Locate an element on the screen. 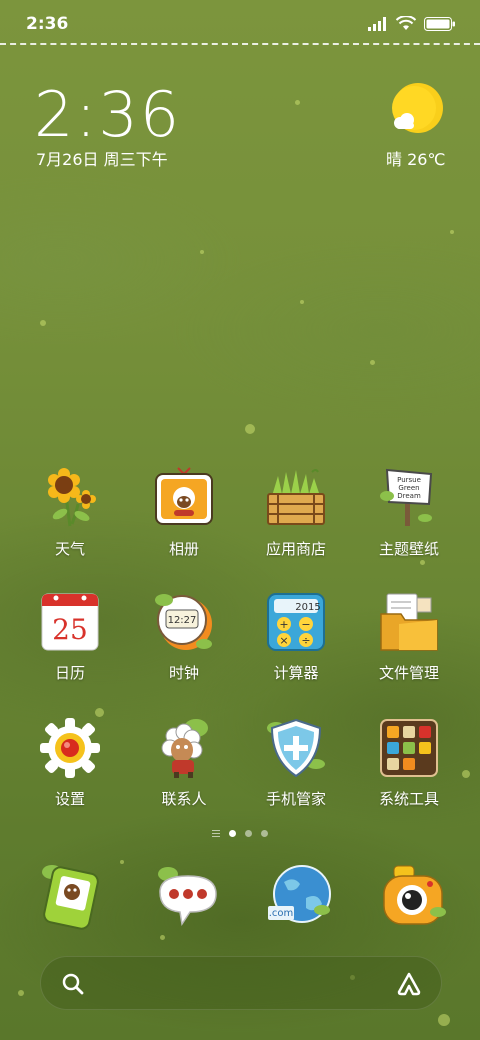 The height and width of the screenshot is (1040, 480). app-gallery: 相册 is located at coordinates (184, 512).